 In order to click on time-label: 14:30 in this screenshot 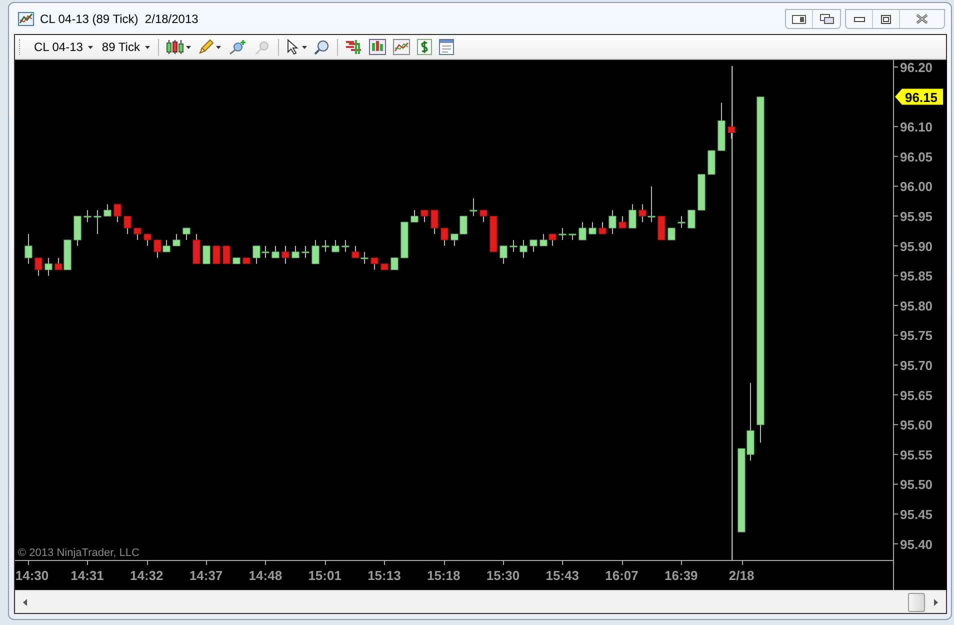, I will do `click(32, 575)`.